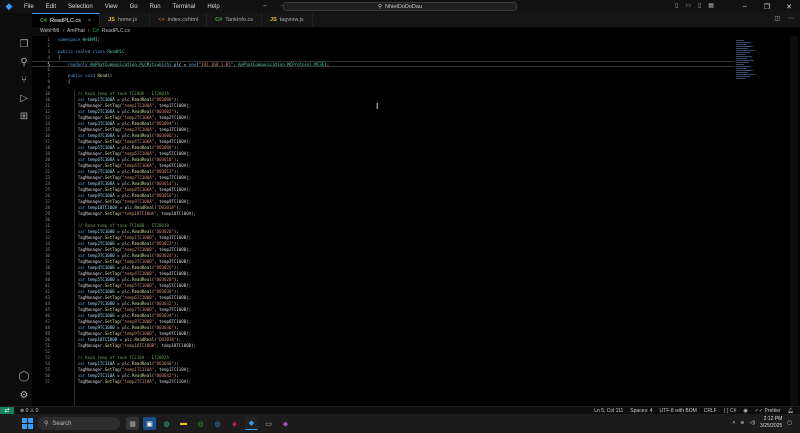  I want to click on vscode-taskbar-icon: ◆, so click(251, 423).